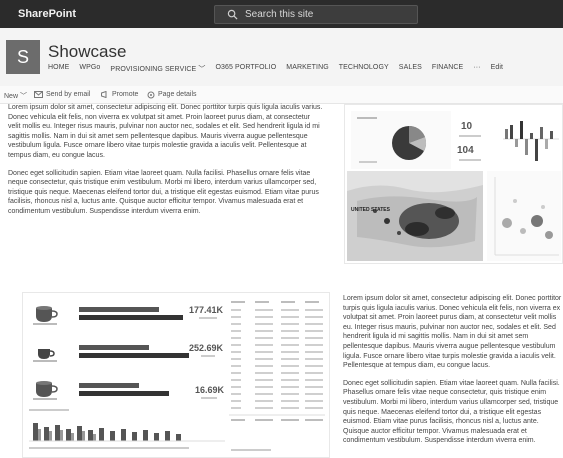 The width and height of the screenshot is (563, 458). I want to click on site-logo: S, so click(23, 57).